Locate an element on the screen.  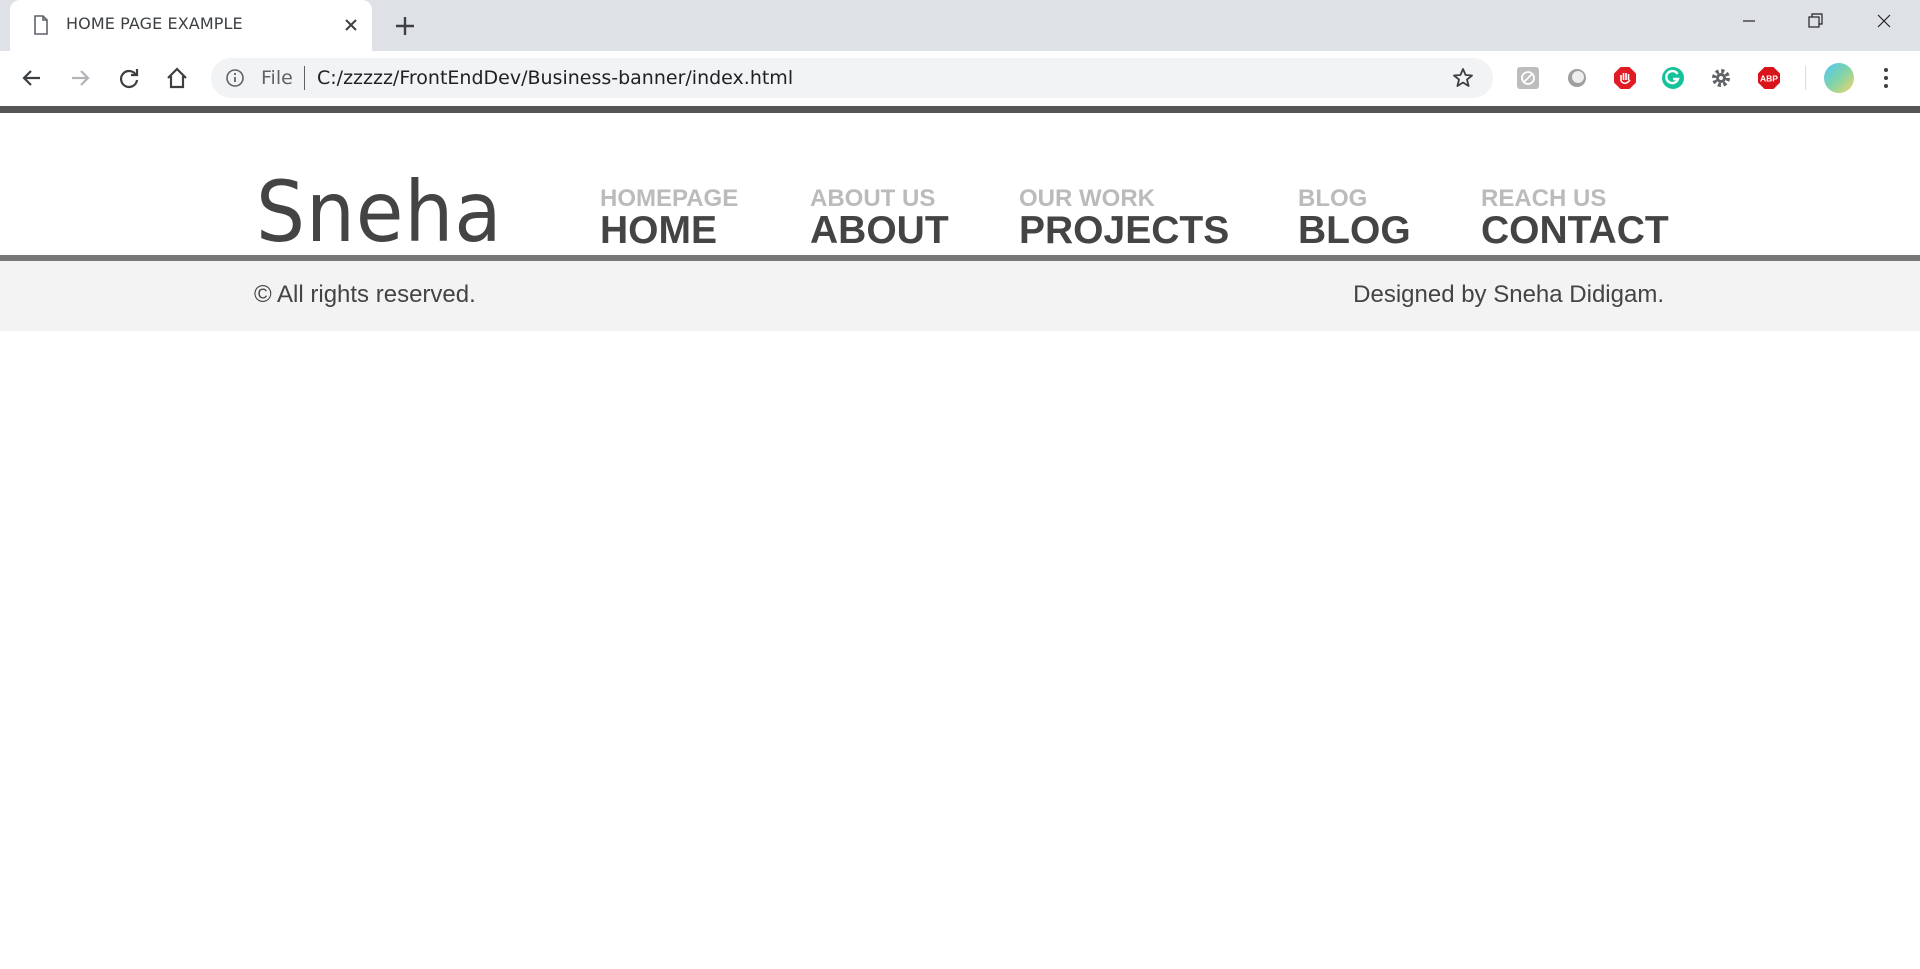
window-close-icon is located at coordinates (1884, 21).